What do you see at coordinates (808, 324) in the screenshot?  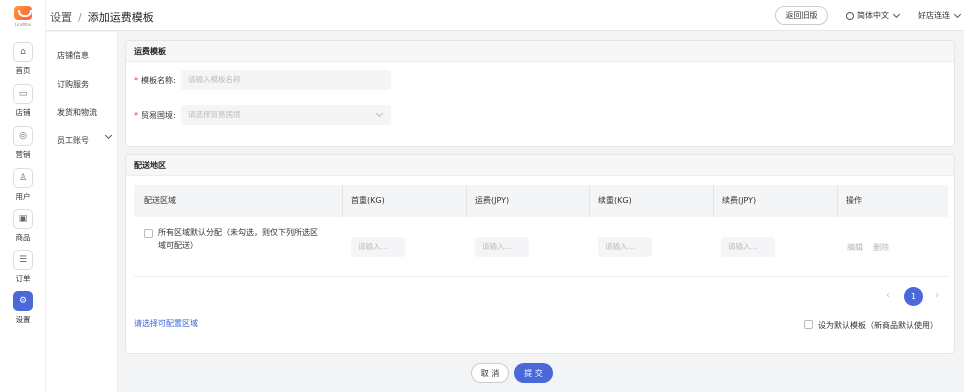 I see `default-template-checkbox` at bounding box center [808, 324].